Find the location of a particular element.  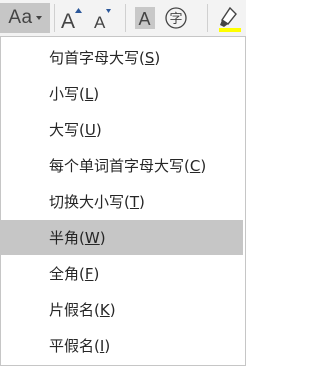

menu-item-accel: (S) is located at coordinates (150, 57).